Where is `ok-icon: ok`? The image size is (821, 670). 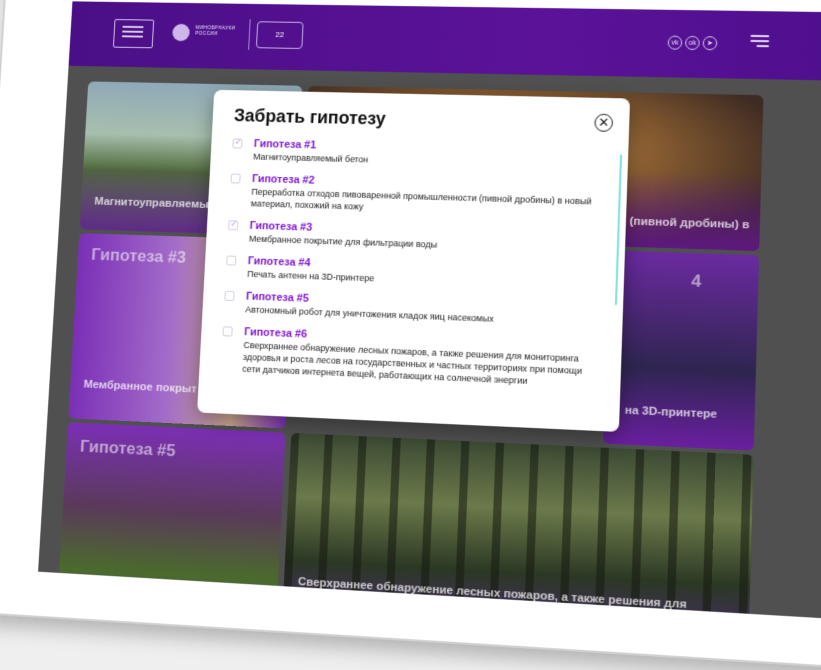
ok-icon: ok is located at coordinates (692, 43).